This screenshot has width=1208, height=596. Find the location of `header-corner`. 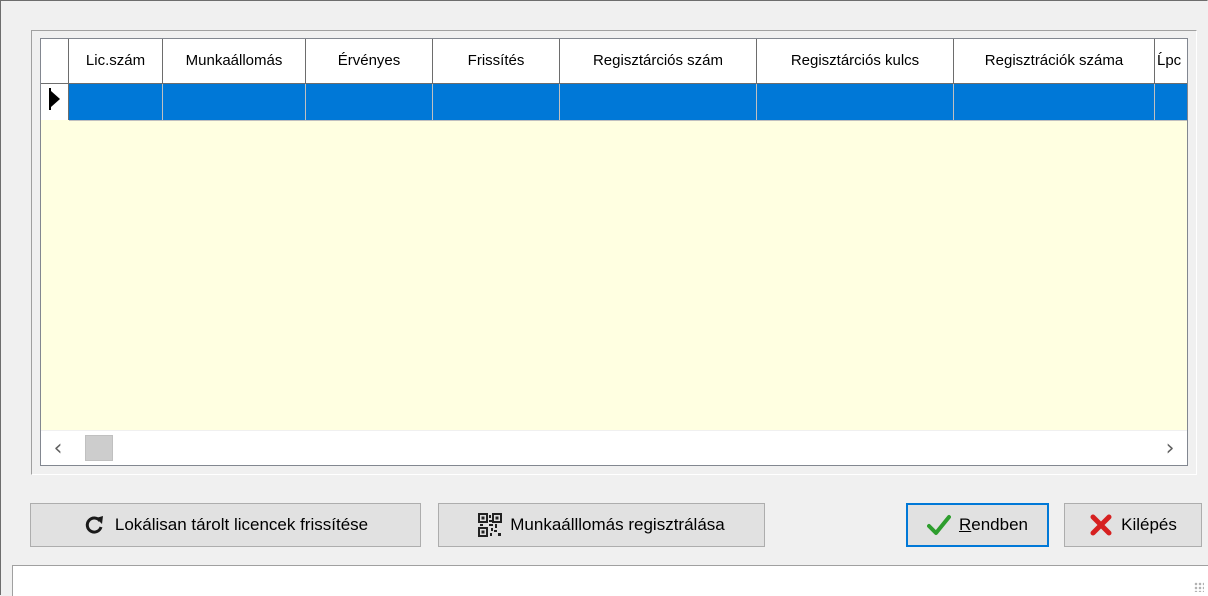

header-corner is located at coordinates (55, 61).